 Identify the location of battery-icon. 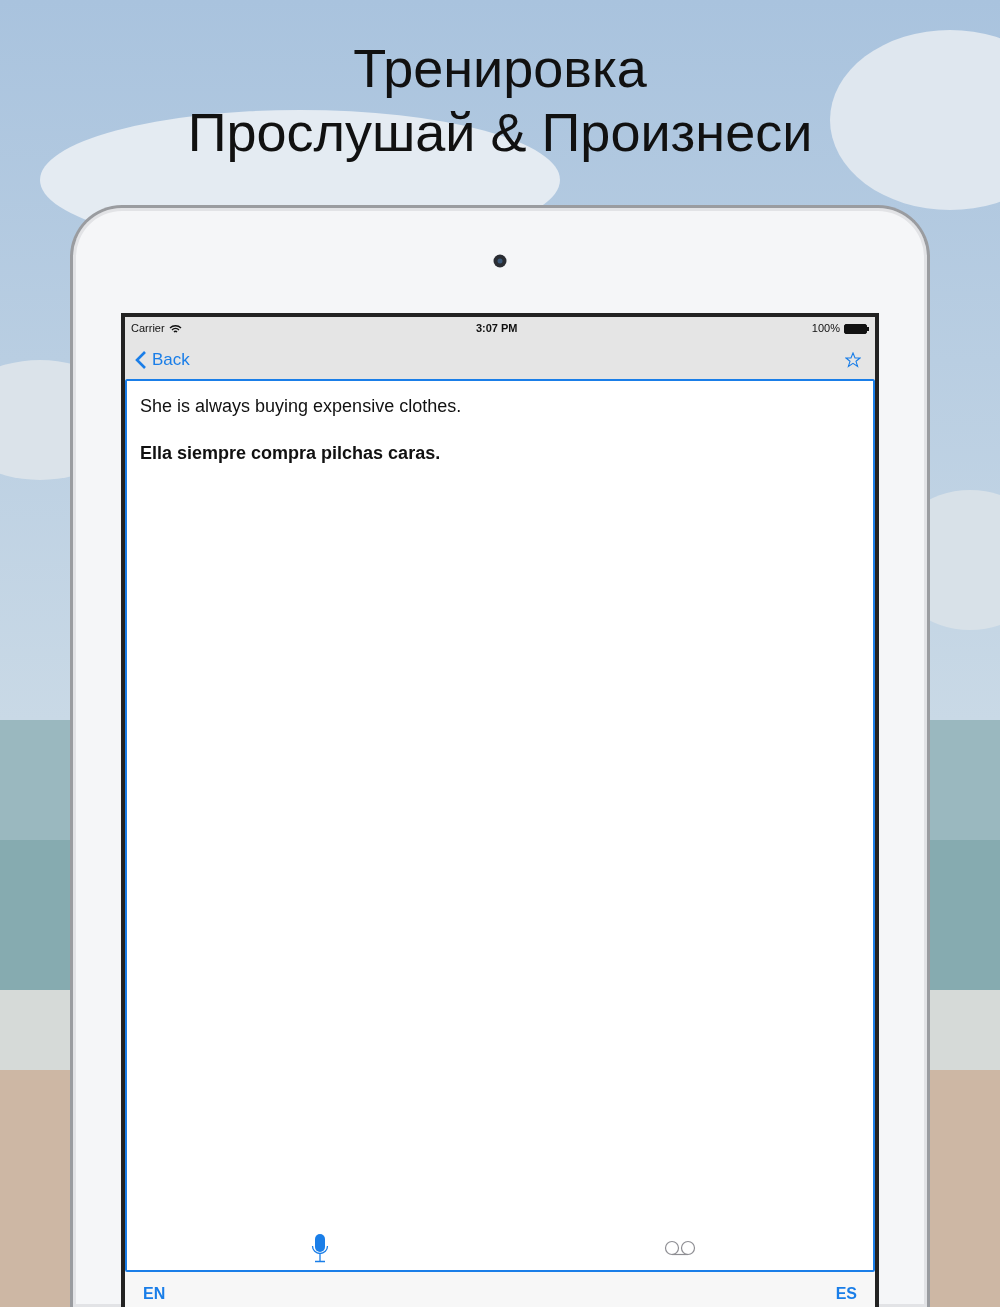
(856, 328).